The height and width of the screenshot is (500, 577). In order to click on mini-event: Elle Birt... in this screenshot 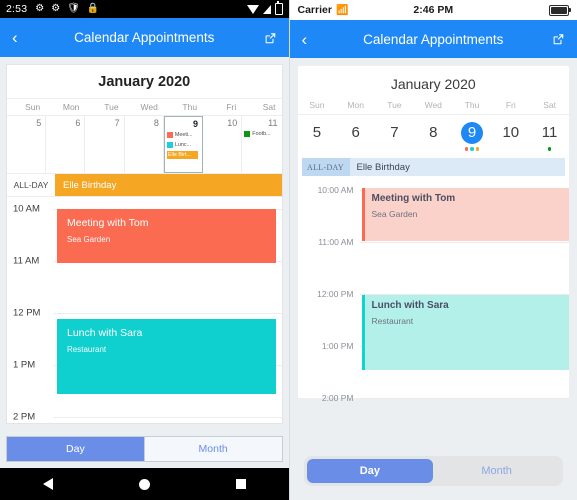, I will do `click(182, 155)`.